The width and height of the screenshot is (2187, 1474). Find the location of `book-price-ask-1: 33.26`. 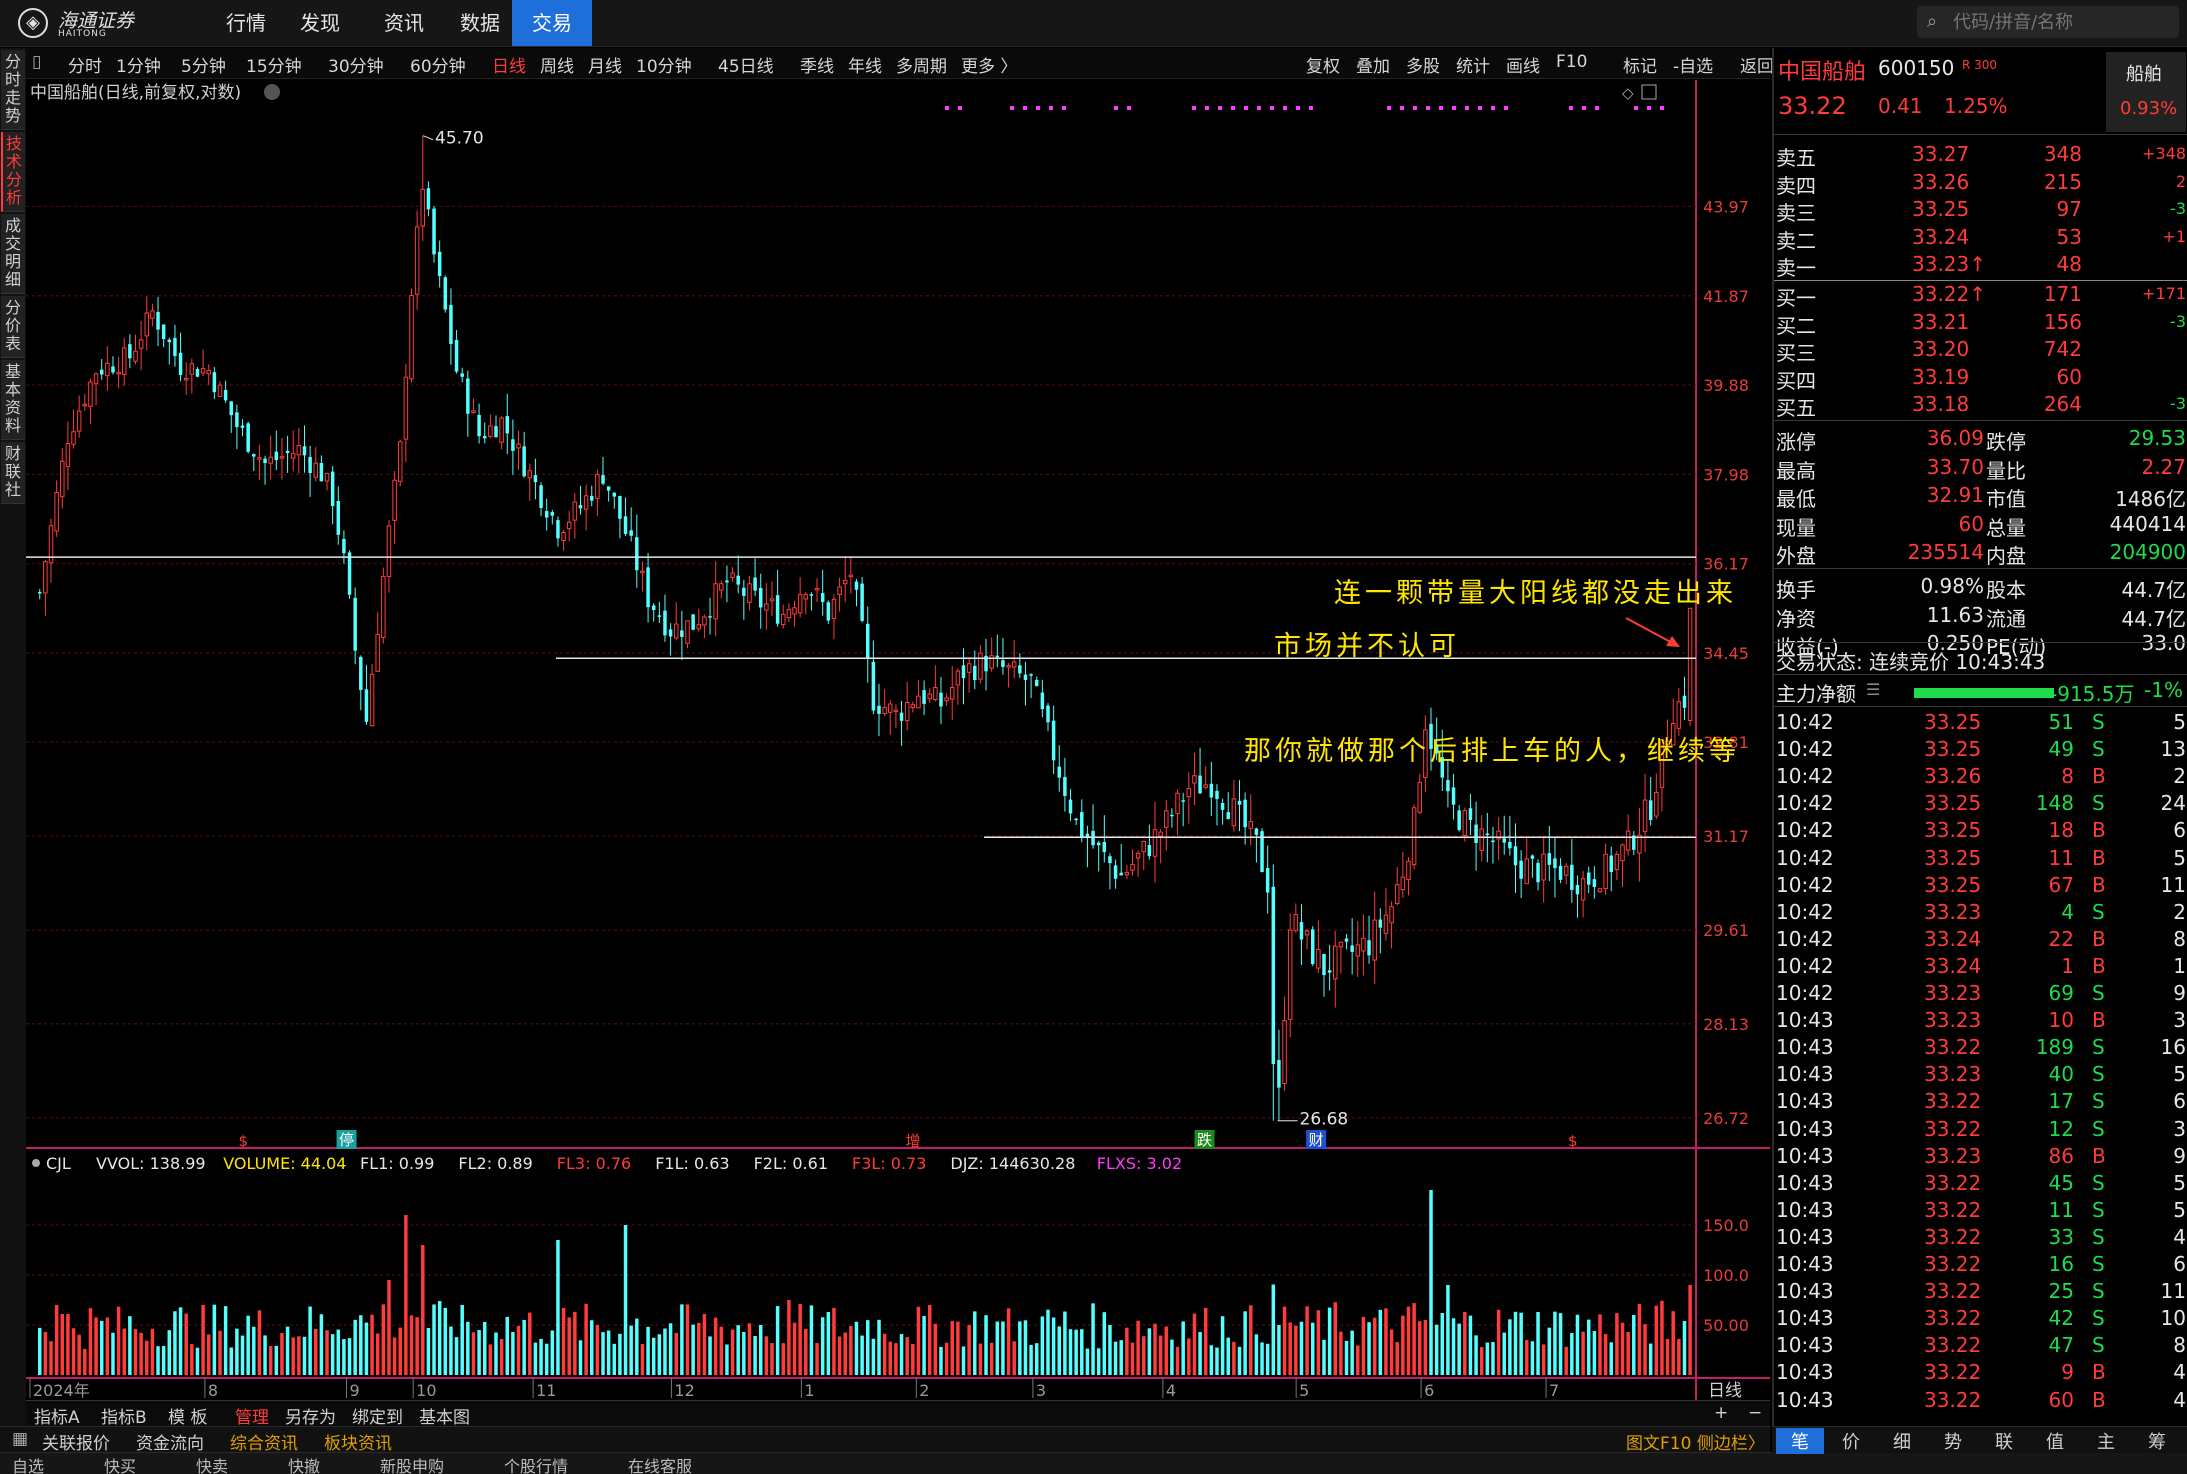

book-price-ask-1: 33.26 is located at coordinates (1940, 182).